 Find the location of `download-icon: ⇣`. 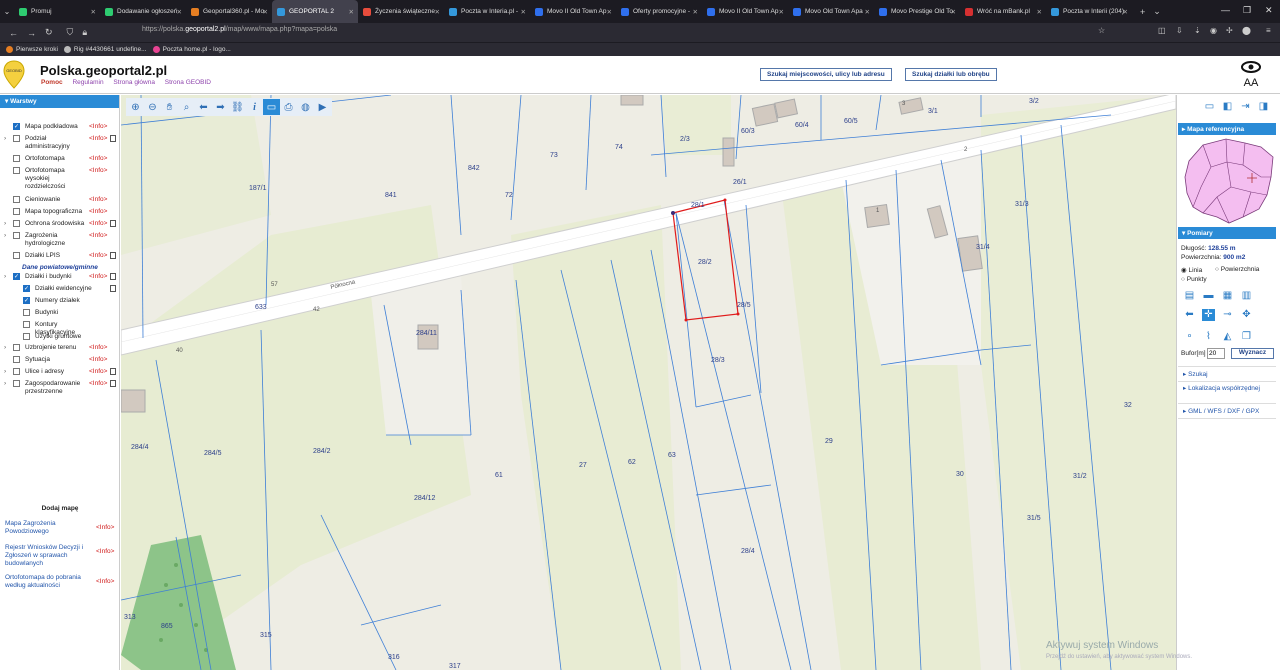

download-icon: ⇣ is located at coordinates (1197, 30).